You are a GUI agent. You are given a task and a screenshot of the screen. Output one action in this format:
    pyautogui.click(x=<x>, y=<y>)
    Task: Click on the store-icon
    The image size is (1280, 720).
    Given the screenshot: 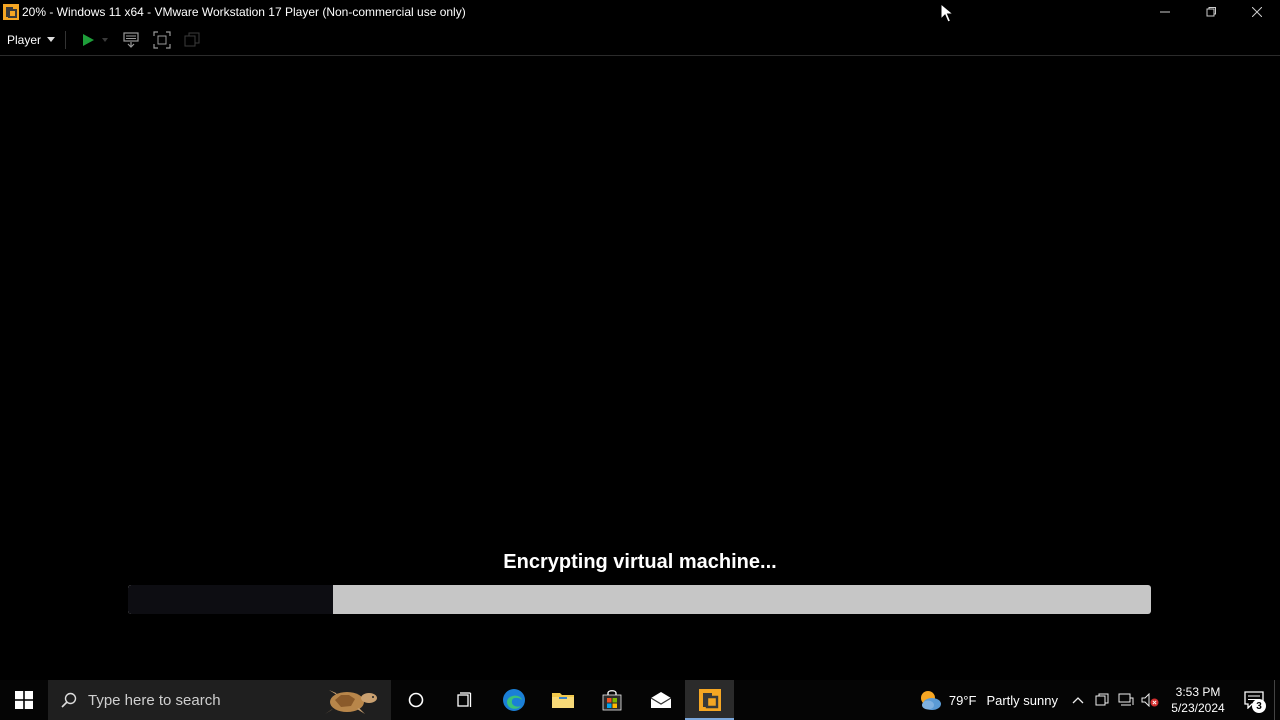 What is the action you would take?
    pyautogui.click(x=611, y=700)
    